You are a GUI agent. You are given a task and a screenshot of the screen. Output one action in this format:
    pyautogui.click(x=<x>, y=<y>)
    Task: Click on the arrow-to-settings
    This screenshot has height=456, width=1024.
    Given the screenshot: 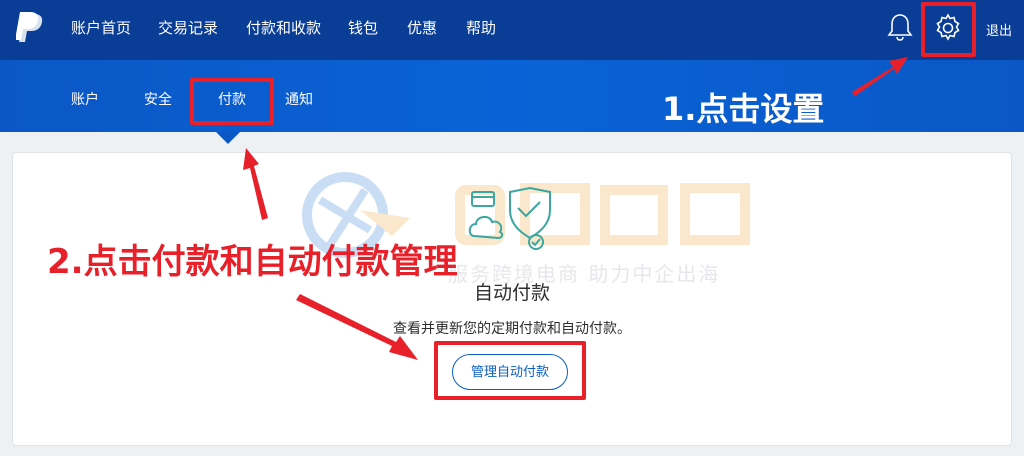 What is the action you would take?
    pyautogui.click(x=880, y=76)
    